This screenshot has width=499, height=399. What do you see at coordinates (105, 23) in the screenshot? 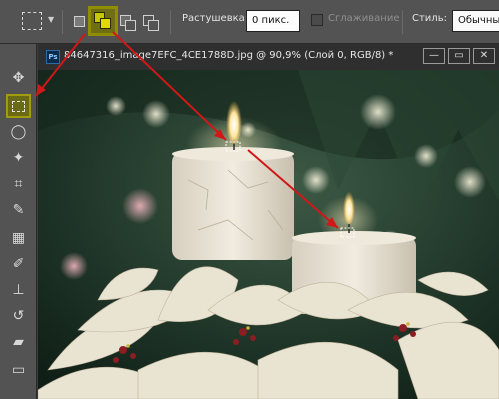
I see `add-selection-front-icon` at bounding box center [105, 23].